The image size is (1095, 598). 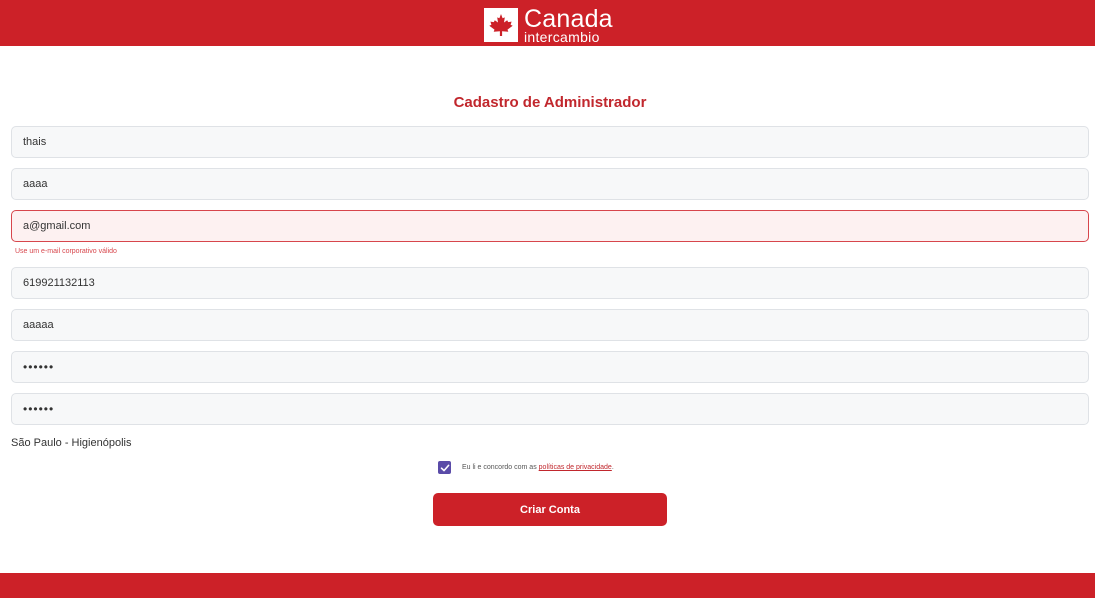 I want to click on privacy-checkbox, so click(x=444, y=467).